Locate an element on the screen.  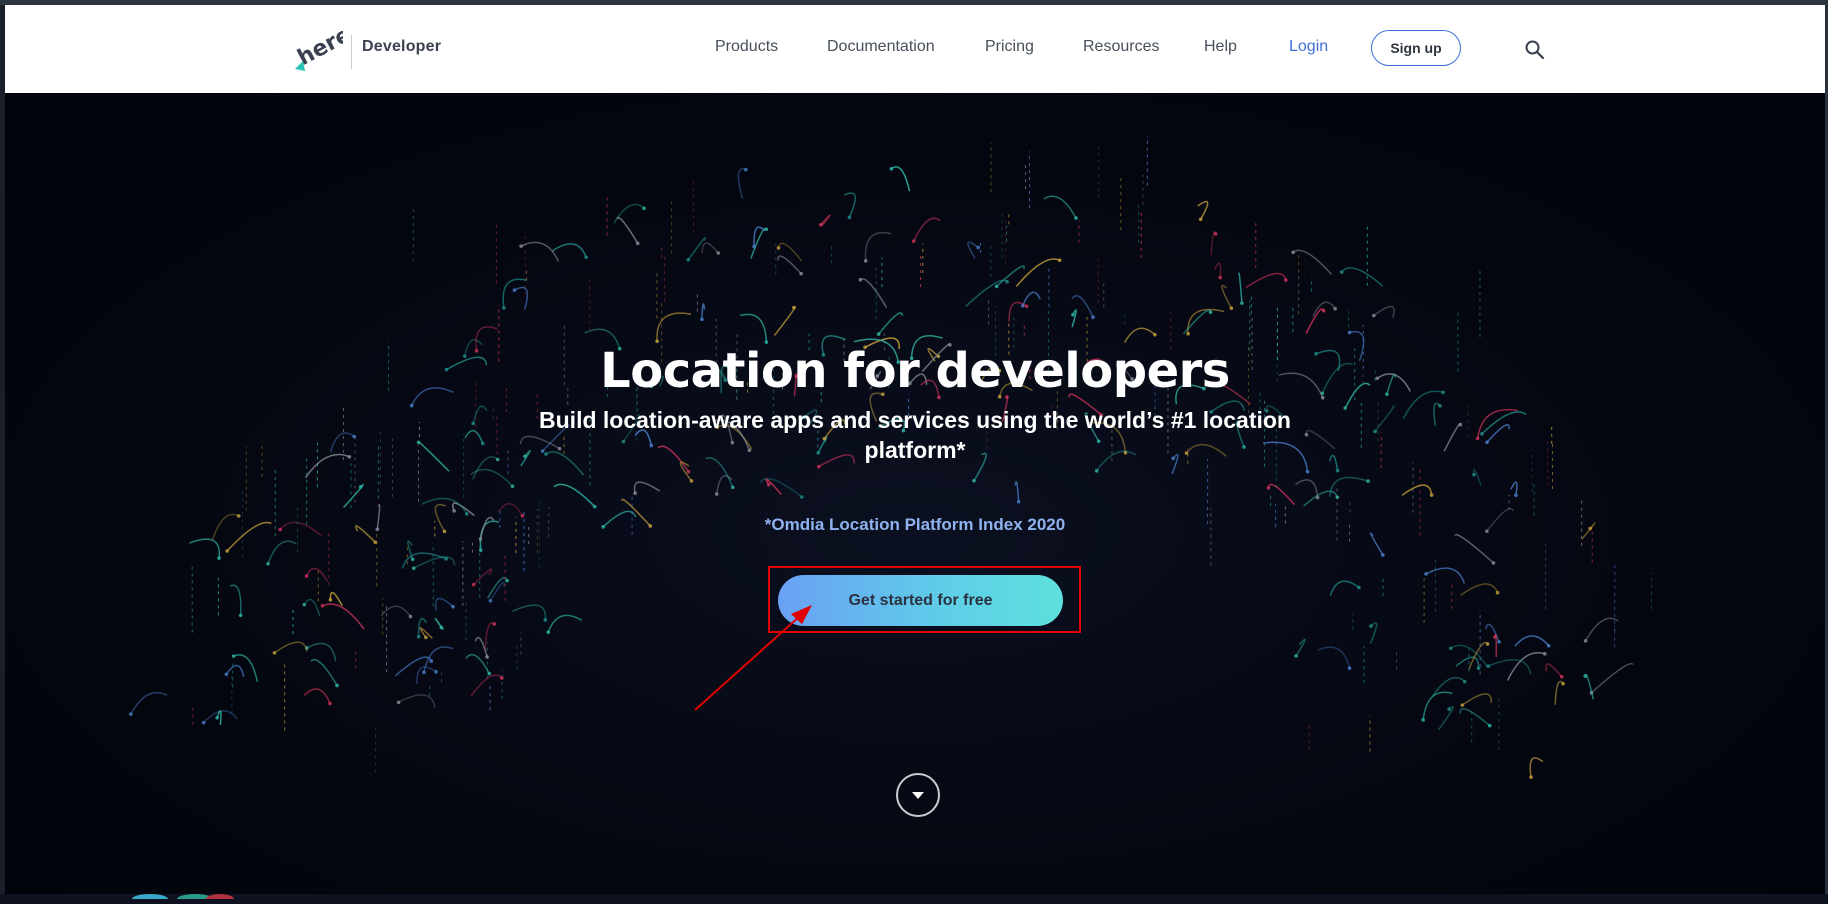
nav-login: Login is located at coordinates (1308, 47).